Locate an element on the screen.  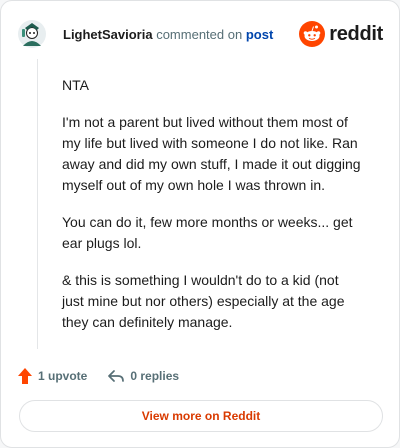
user-avatar-icon is located at coordinates (32, 34).